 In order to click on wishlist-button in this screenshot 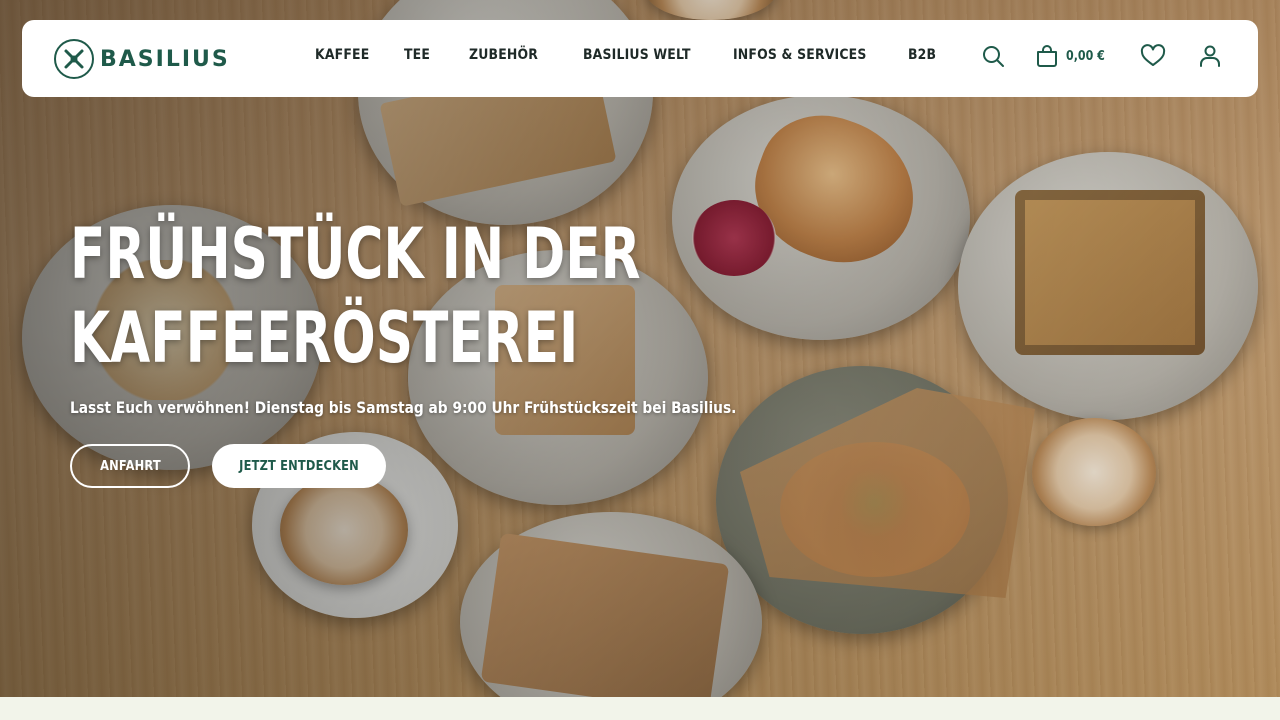, I will do `click(1153, 56)`.